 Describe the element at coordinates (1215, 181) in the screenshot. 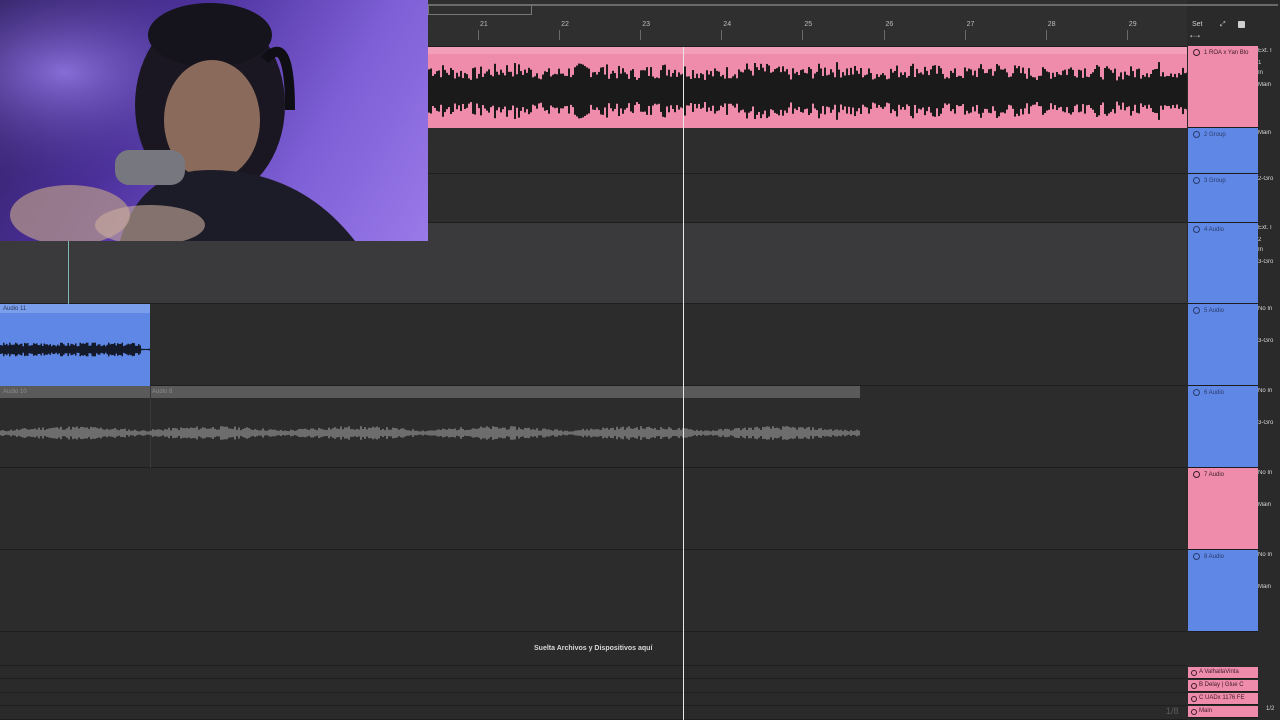

I see `track-name: 3 Group` at that location.